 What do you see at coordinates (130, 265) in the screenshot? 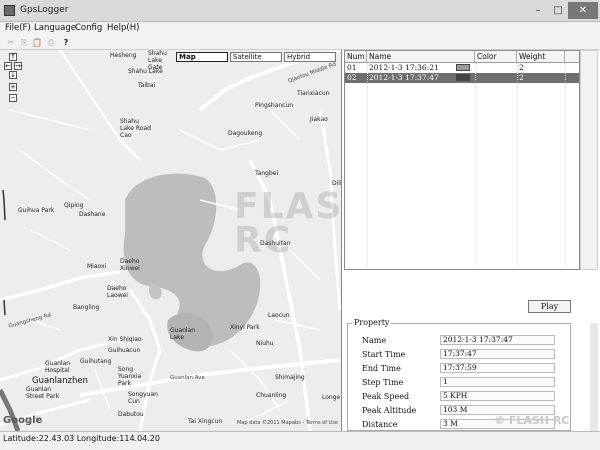
I see `place-label: Daeho Xinwei` at bounding box center [130, 265].